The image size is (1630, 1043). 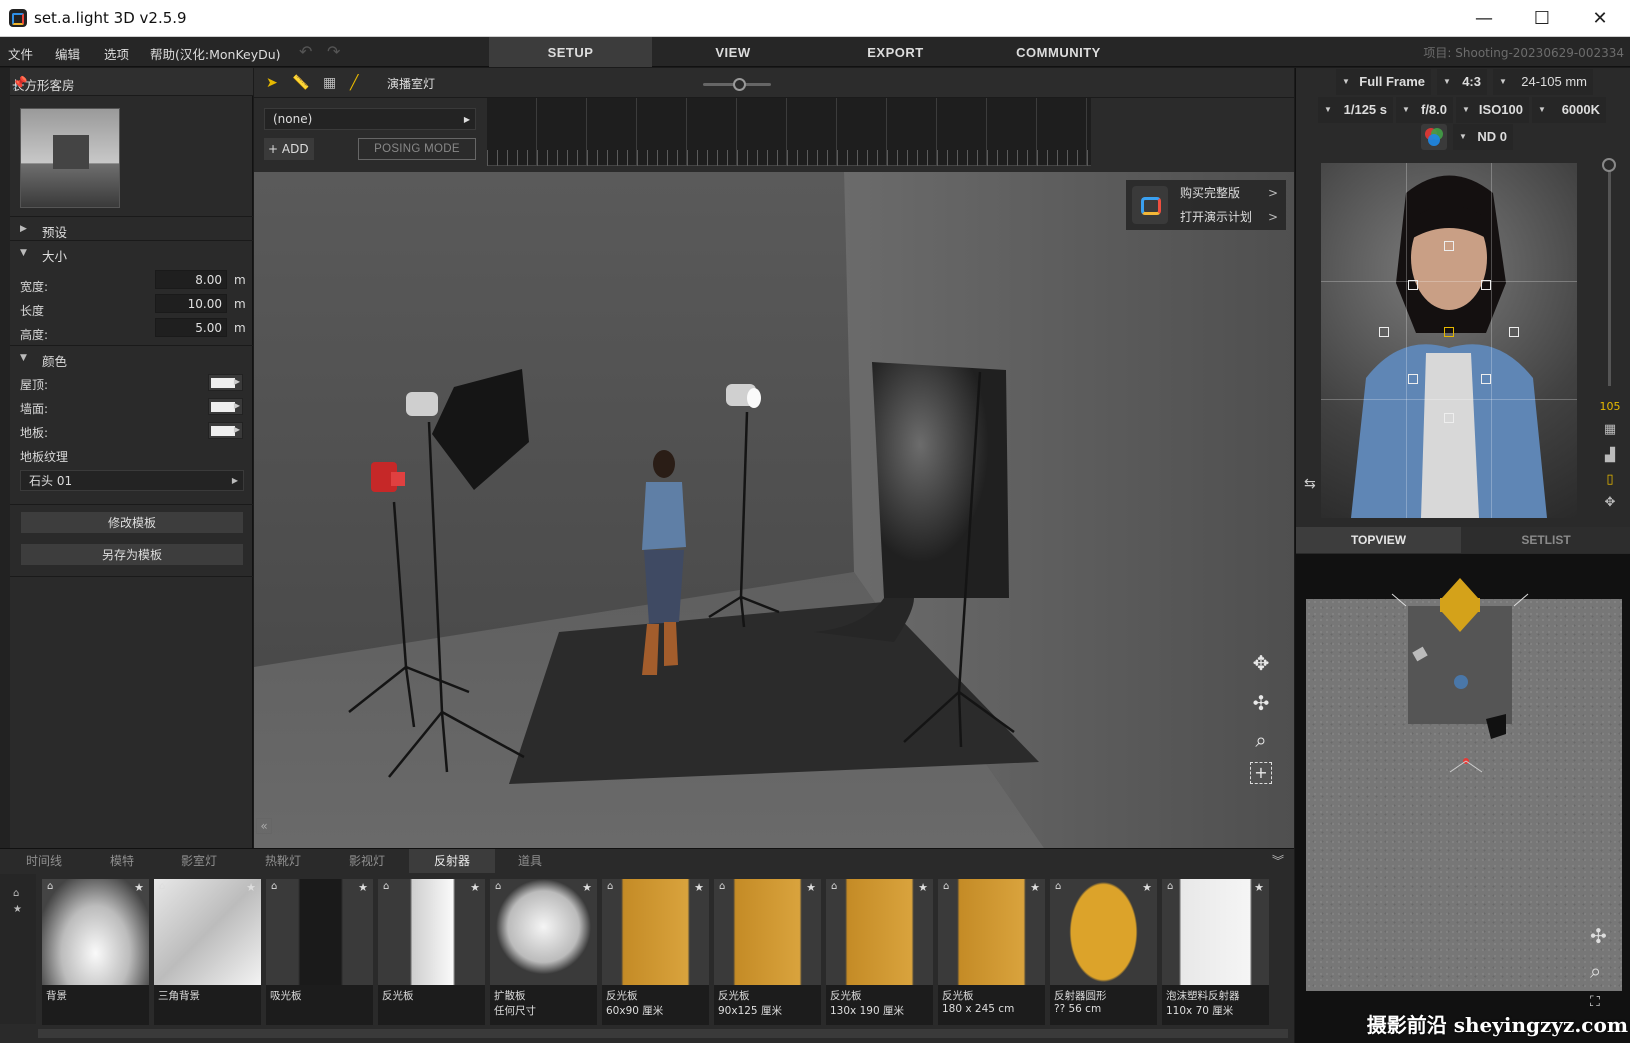 What do you see at coordinates (1058, 52) in the screenshot?
I see `tab-community: COMMUNITY` at bounding box center [1058, 52].